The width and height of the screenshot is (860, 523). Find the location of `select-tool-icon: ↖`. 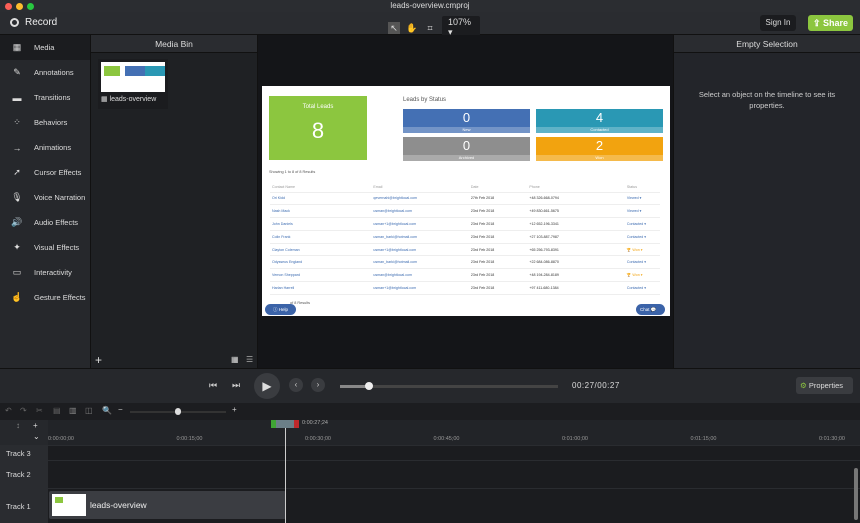

select-tool-icon: ↖ is located at coordinates (394, 27).